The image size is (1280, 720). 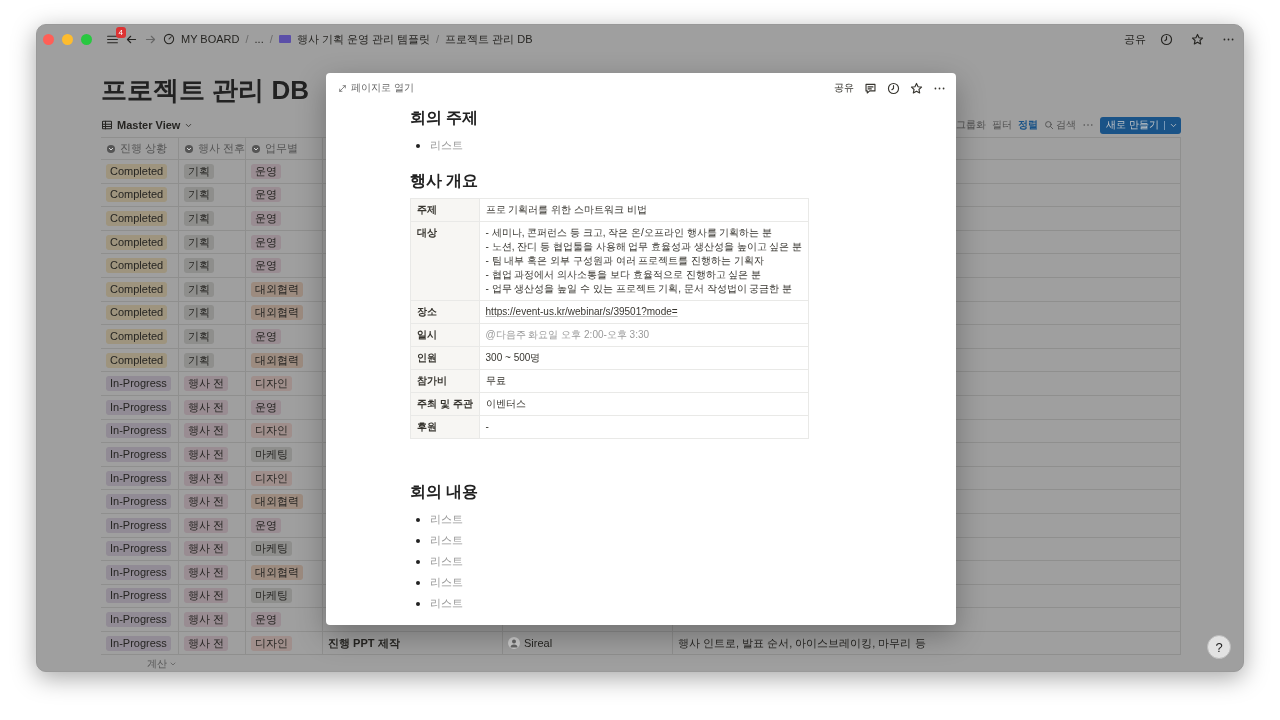 I want to click on section-heading: 회의 주제, so click(x=445, y=118).